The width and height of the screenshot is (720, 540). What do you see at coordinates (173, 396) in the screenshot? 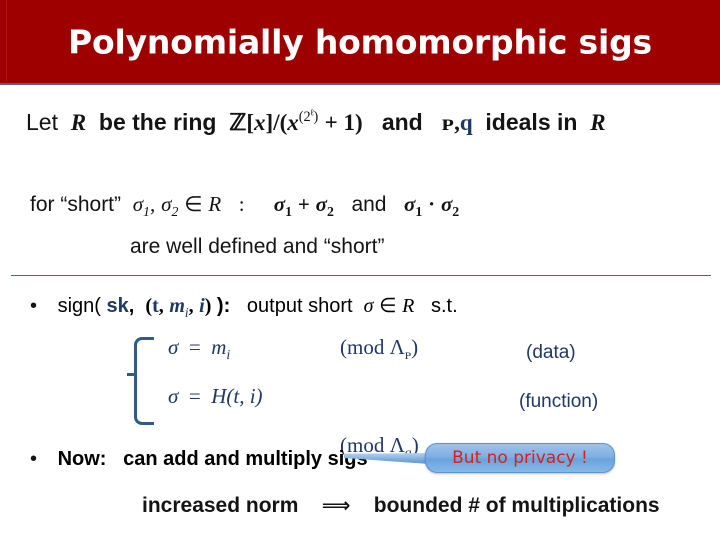
I see `eq2-sigma: σ` at bounding box center [173, 396].